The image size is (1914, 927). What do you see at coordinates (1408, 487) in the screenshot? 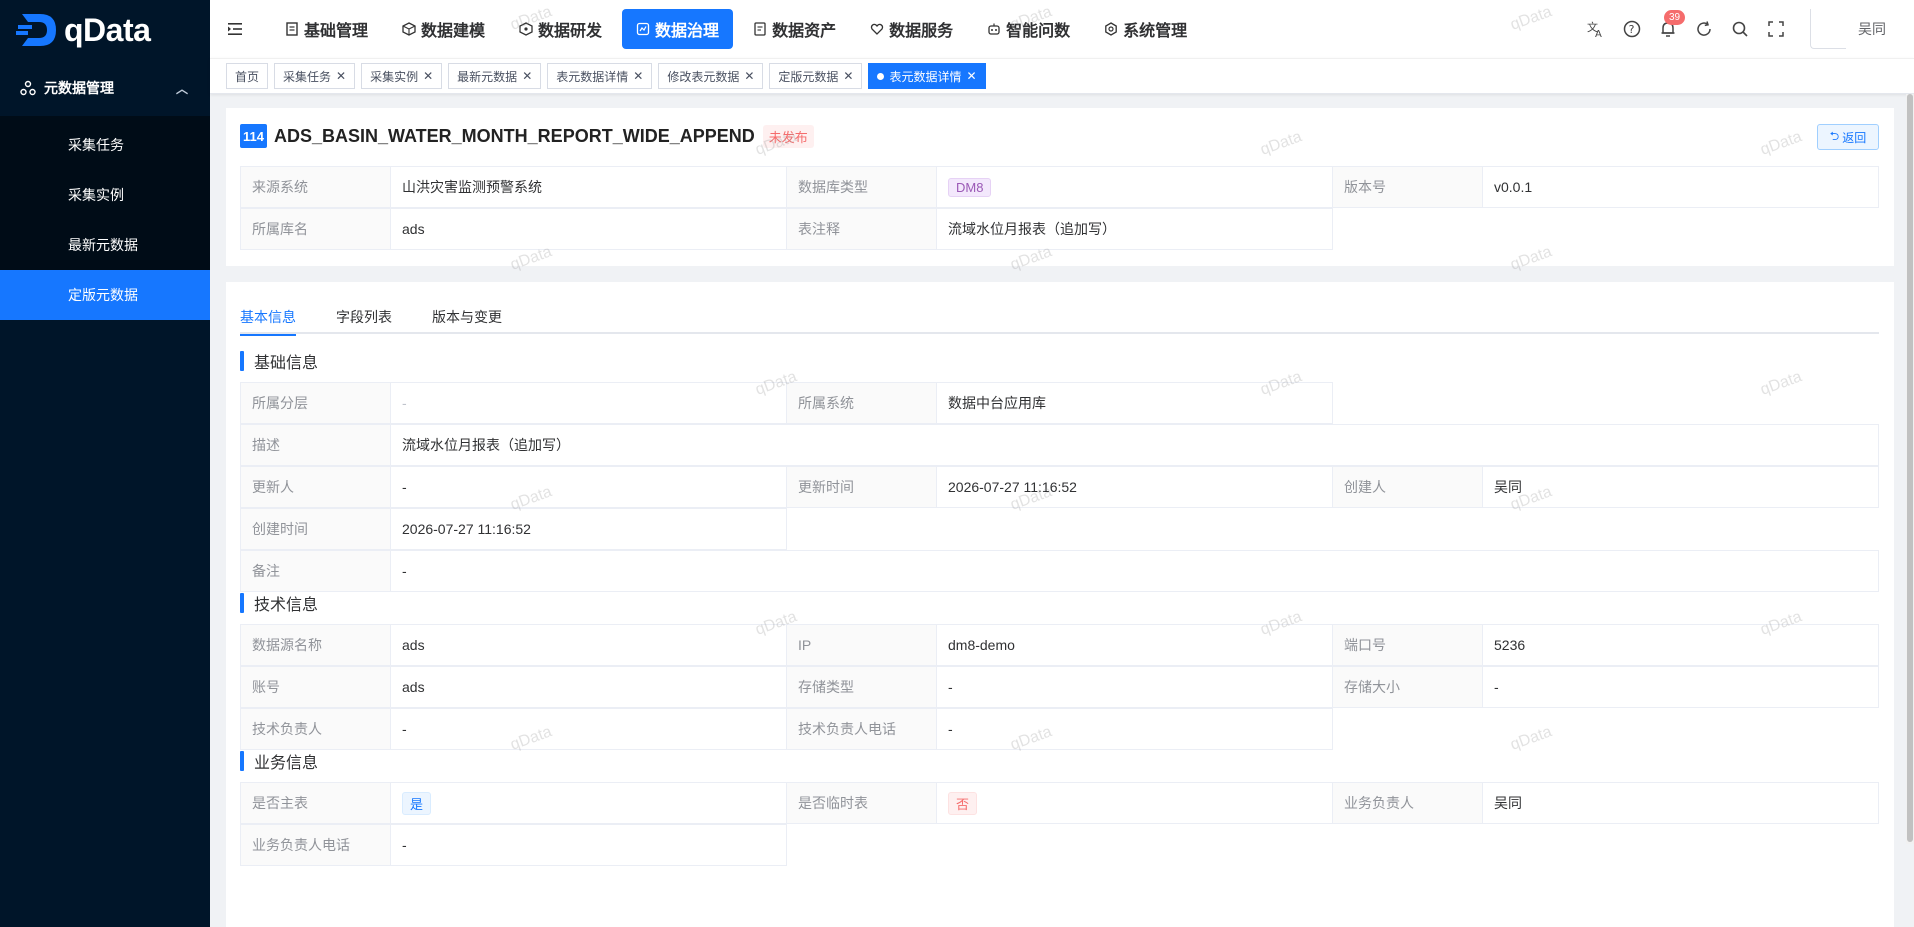
I see `field-label: 创建人` at bounding box center [1408, 487].